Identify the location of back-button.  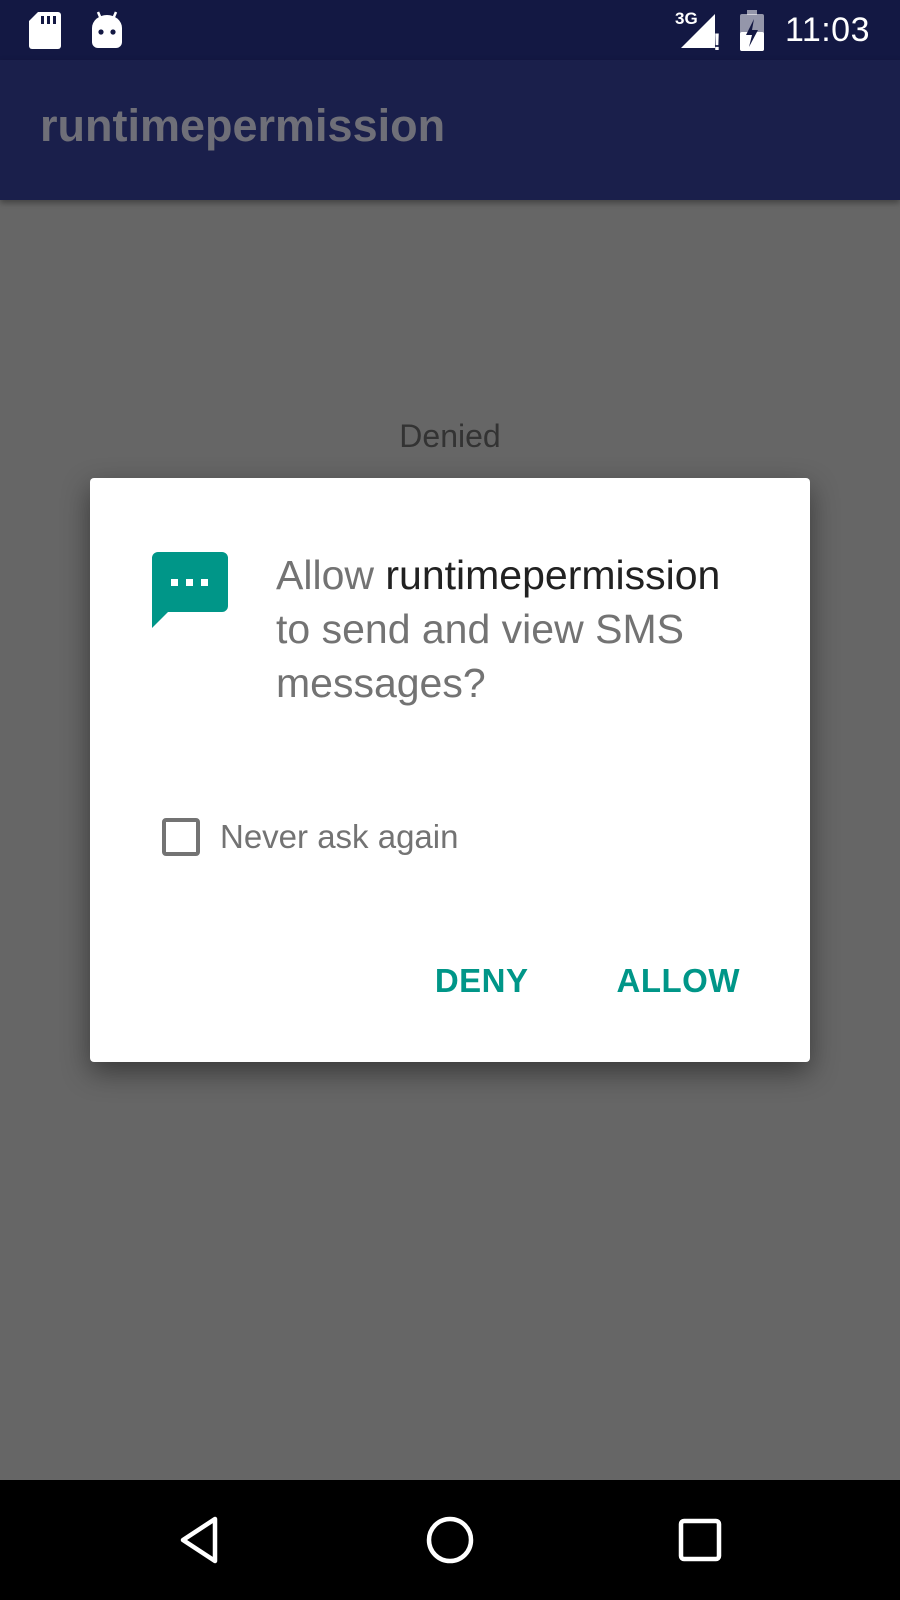
(200, 1540).